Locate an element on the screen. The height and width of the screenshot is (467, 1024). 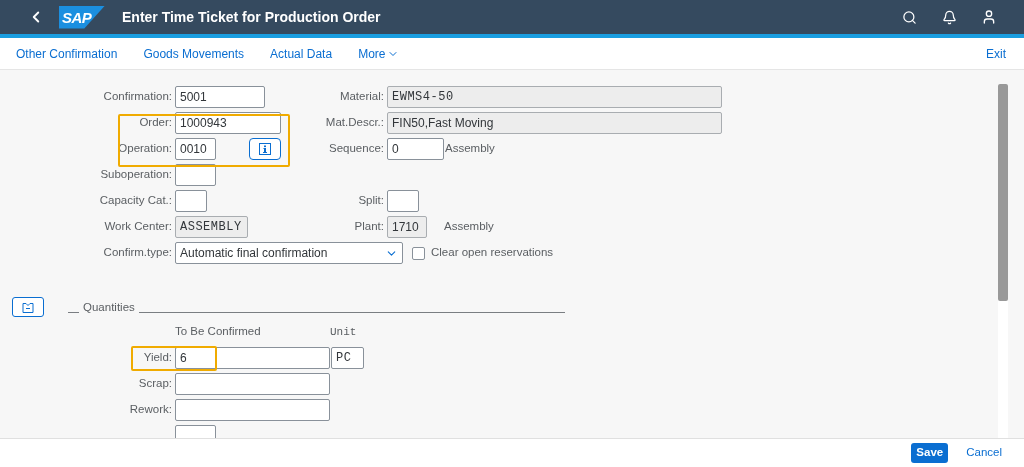
field-label: Confirmation: is located at coordinates (137, 97).